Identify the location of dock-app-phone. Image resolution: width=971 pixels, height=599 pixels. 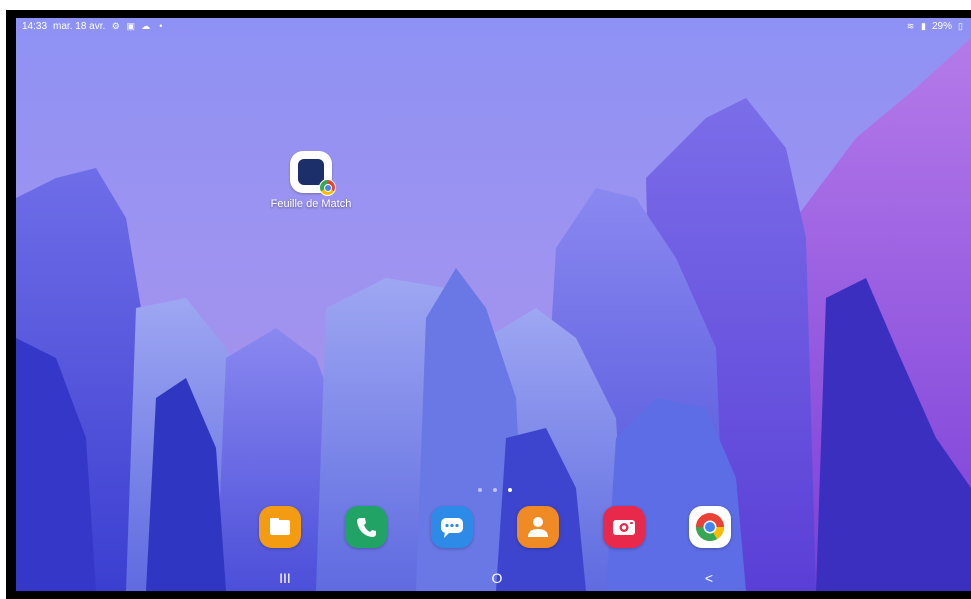
(366, 527).